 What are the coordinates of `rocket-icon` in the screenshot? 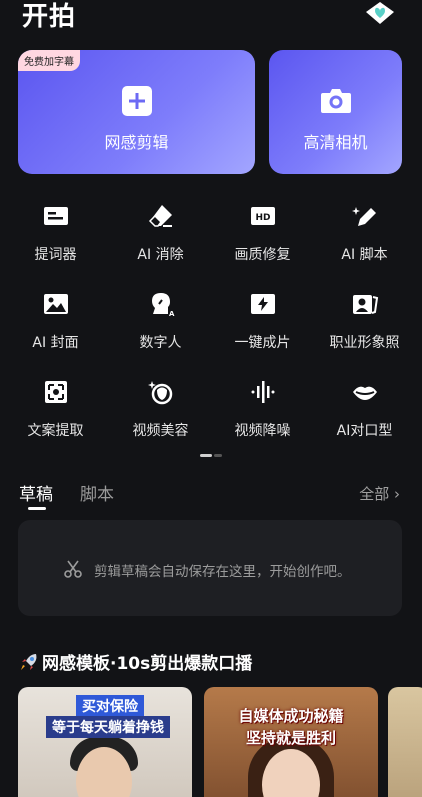 It's located at (29, 662).